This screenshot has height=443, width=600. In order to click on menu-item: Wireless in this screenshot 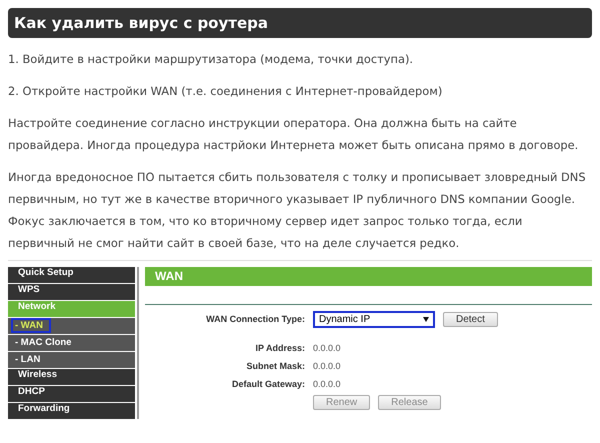, I will do `click(71, 376)`.